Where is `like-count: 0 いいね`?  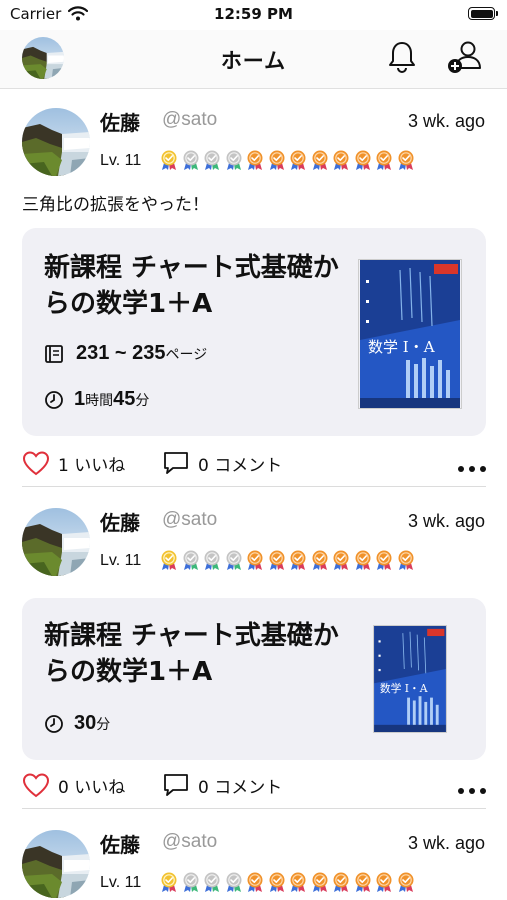
like-count: 0 いいね is located at coordinates (92, 787).